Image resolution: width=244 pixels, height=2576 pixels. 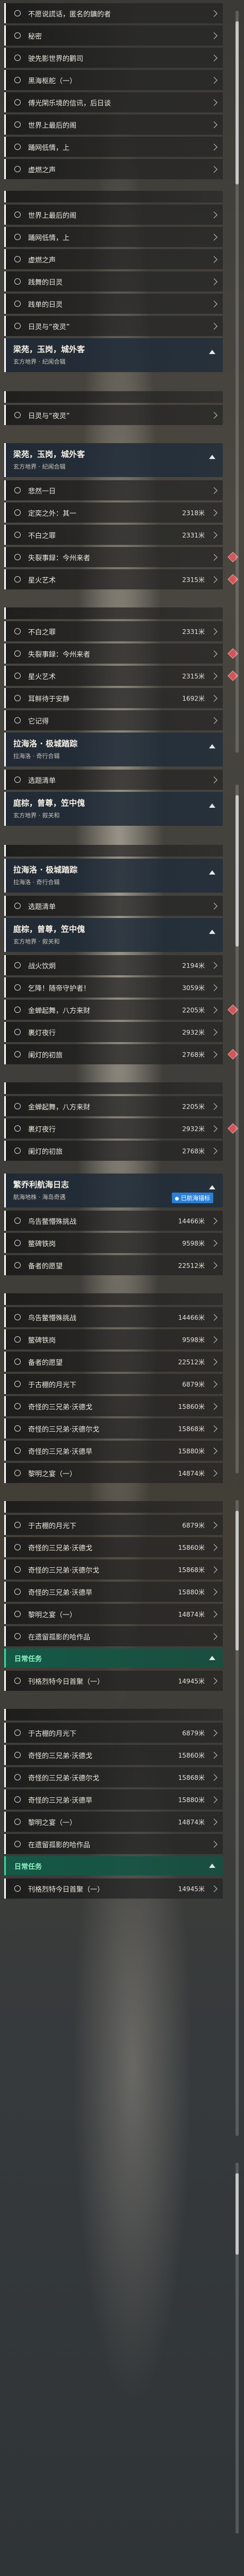 What do you see at coordinates (114, 720) in the screenshot?
I see `quest-row: 它记得` at bounding box center [114, 720].